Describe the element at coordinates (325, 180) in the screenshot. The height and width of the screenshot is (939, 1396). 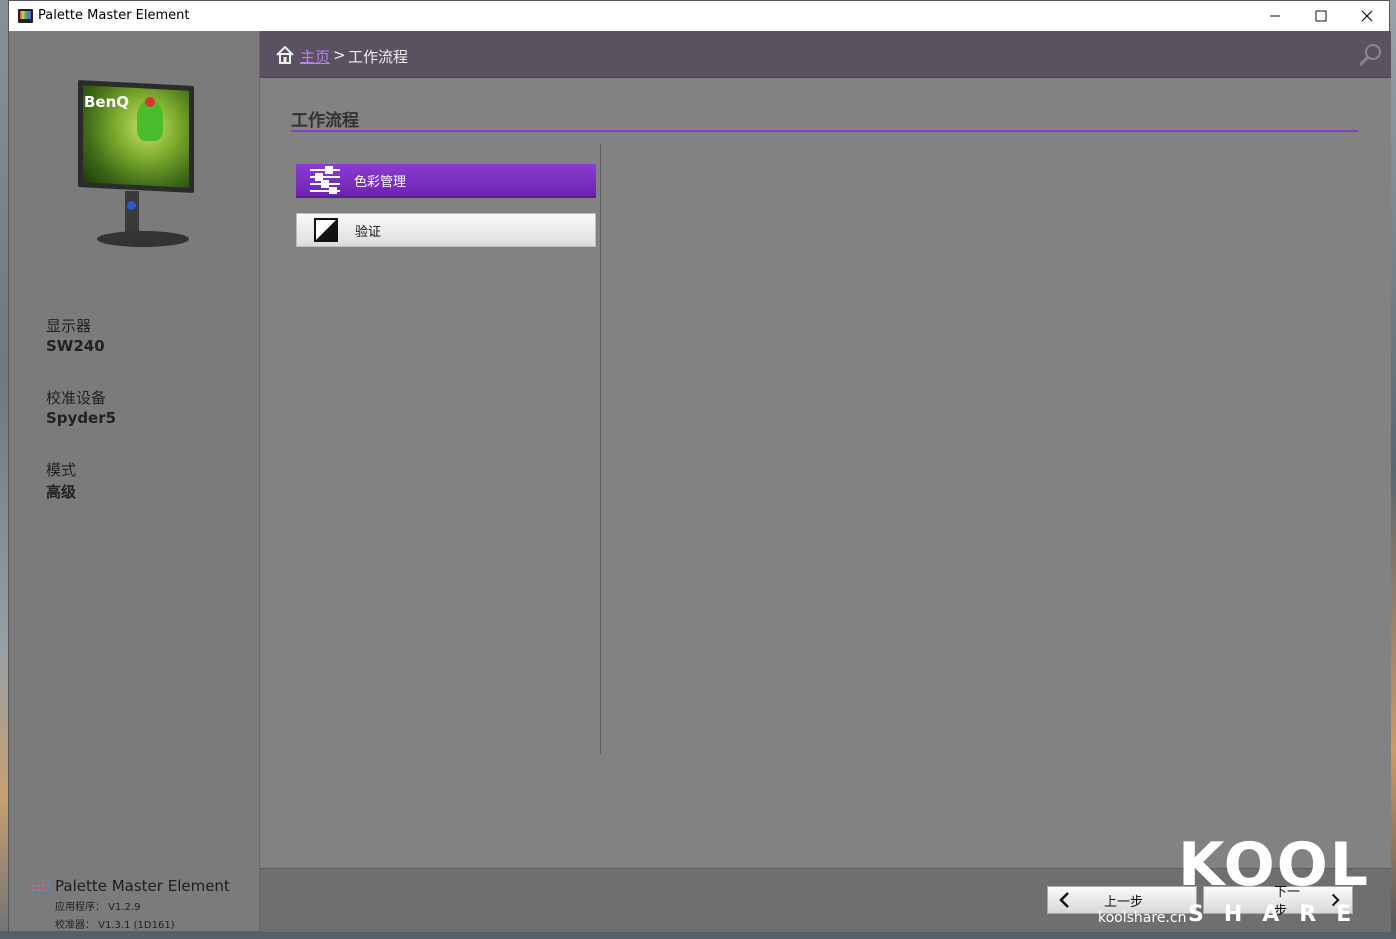
I see `sliders-icon` at that location.